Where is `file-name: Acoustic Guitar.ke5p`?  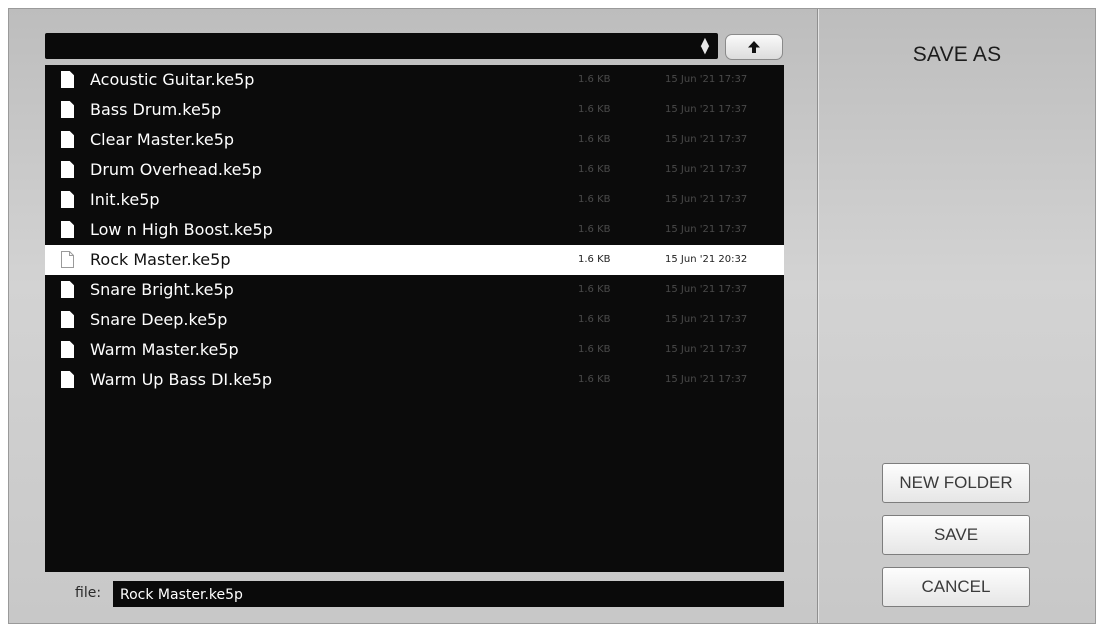 file-name: Acoustic Guitar.ke5p is located at coordinates (172, 79).